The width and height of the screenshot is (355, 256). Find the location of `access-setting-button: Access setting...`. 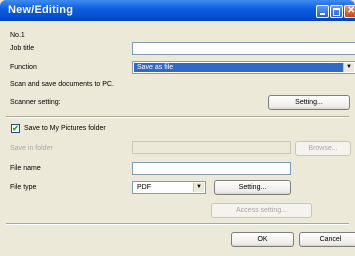

access-setting-button: Access setting... is located at coordinates (261, 210).